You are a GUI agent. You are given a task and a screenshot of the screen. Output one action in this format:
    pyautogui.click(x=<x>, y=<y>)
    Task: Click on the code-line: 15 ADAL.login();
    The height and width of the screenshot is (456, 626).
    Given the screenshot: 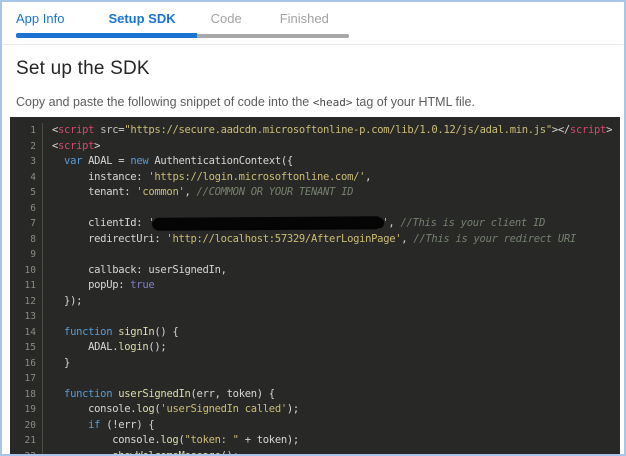 What is the action you would take?
    pyautogui.click(x=315, y=348)
    